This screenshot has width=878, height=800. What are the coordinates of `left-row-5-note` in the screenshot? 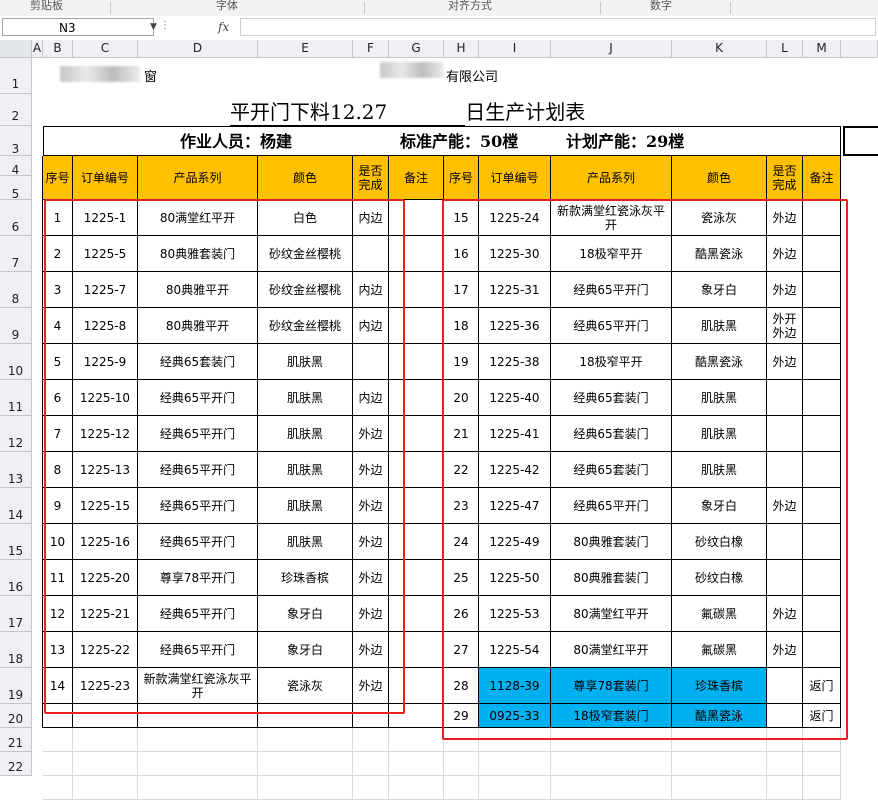 It's located at (416, 362).